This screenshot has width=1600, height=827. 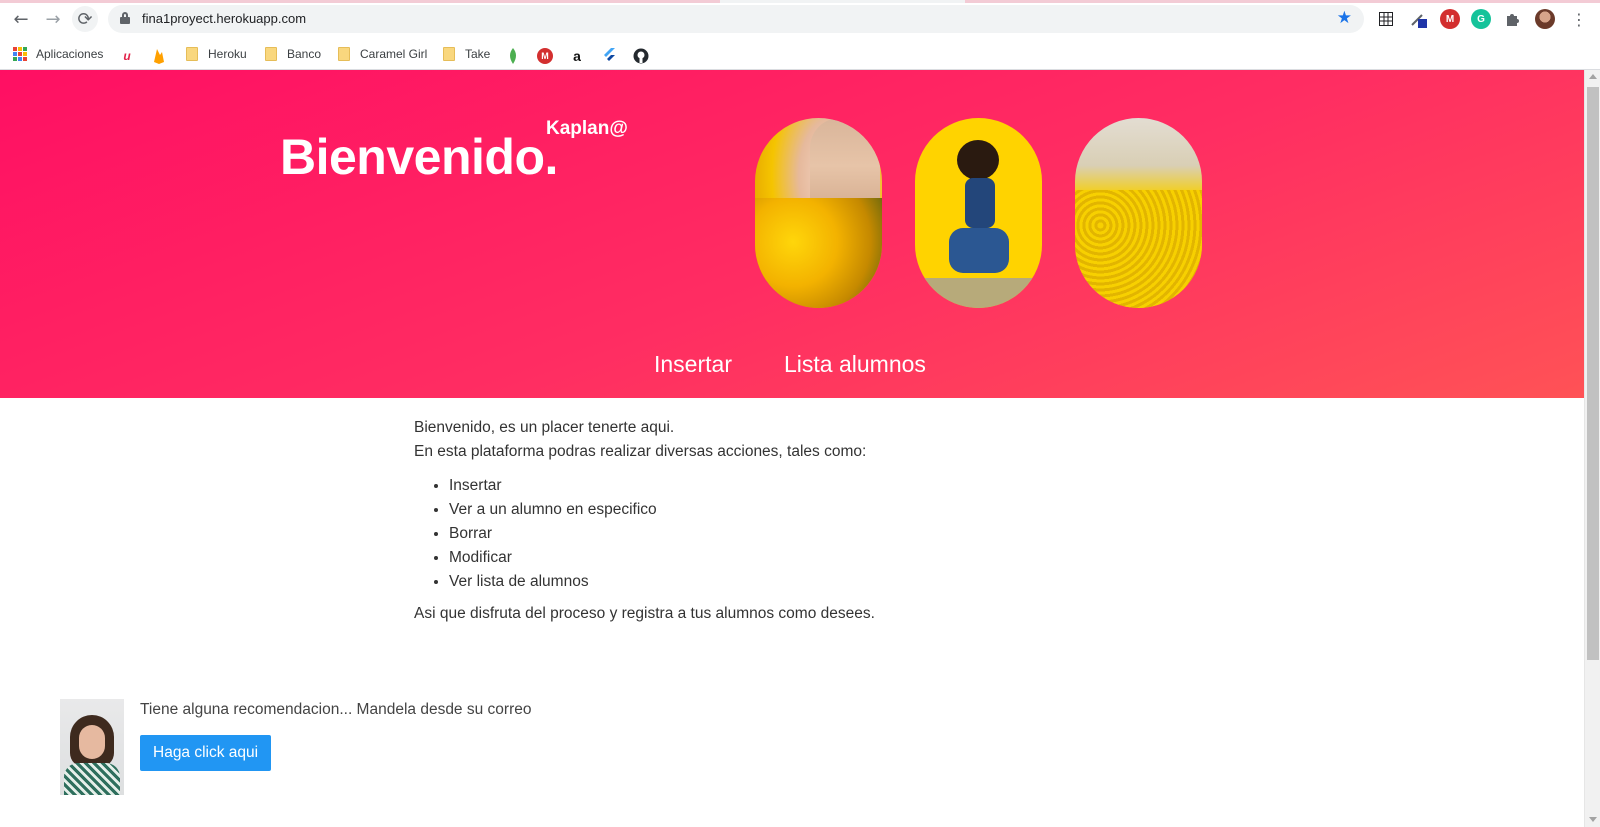 I want to click on hero-image-flowers-woman, so click(x=818, y=213).